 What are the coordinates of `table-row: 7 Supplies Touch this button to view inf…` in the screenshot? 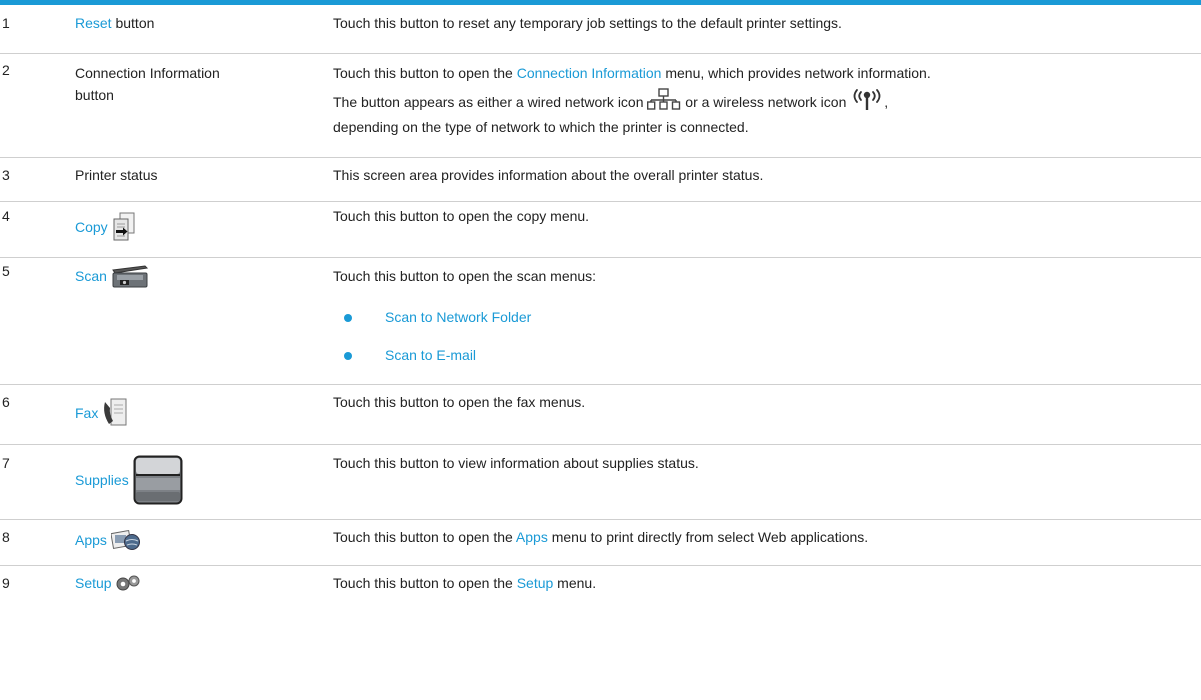 It's located at (600, 481).